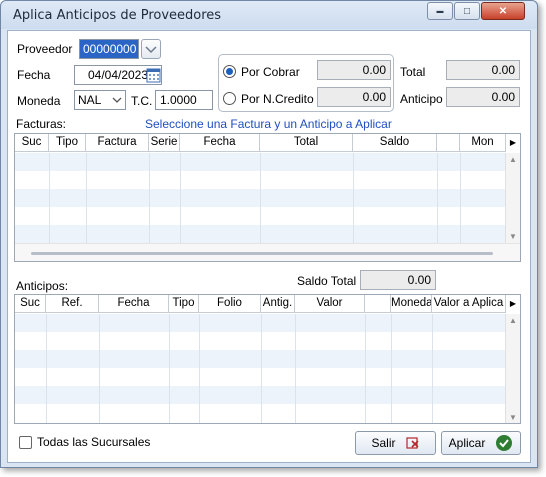  What do you see at coordinates (327, 281) in the screenshot?
I see `saldo-total-label: Saldo Total` at bounding box center [327, 281].